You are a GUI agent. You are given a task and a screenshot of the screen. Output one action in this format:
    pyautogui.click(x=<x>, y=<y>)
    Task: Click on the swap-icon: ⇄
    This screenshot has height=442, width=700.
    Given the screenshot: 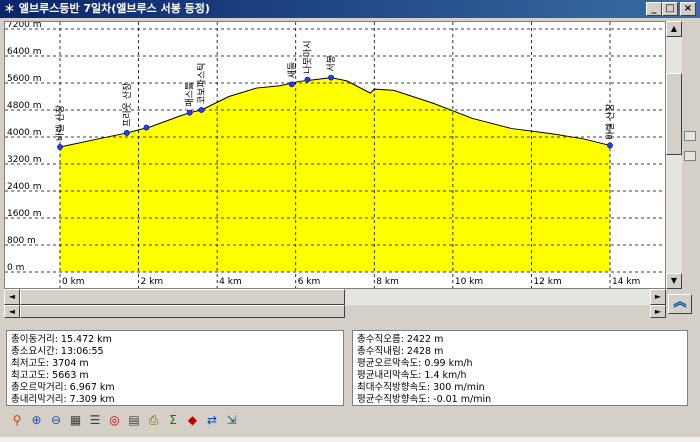 What is the action you would take?
    pyautogui.click(x=212, y=420)
    